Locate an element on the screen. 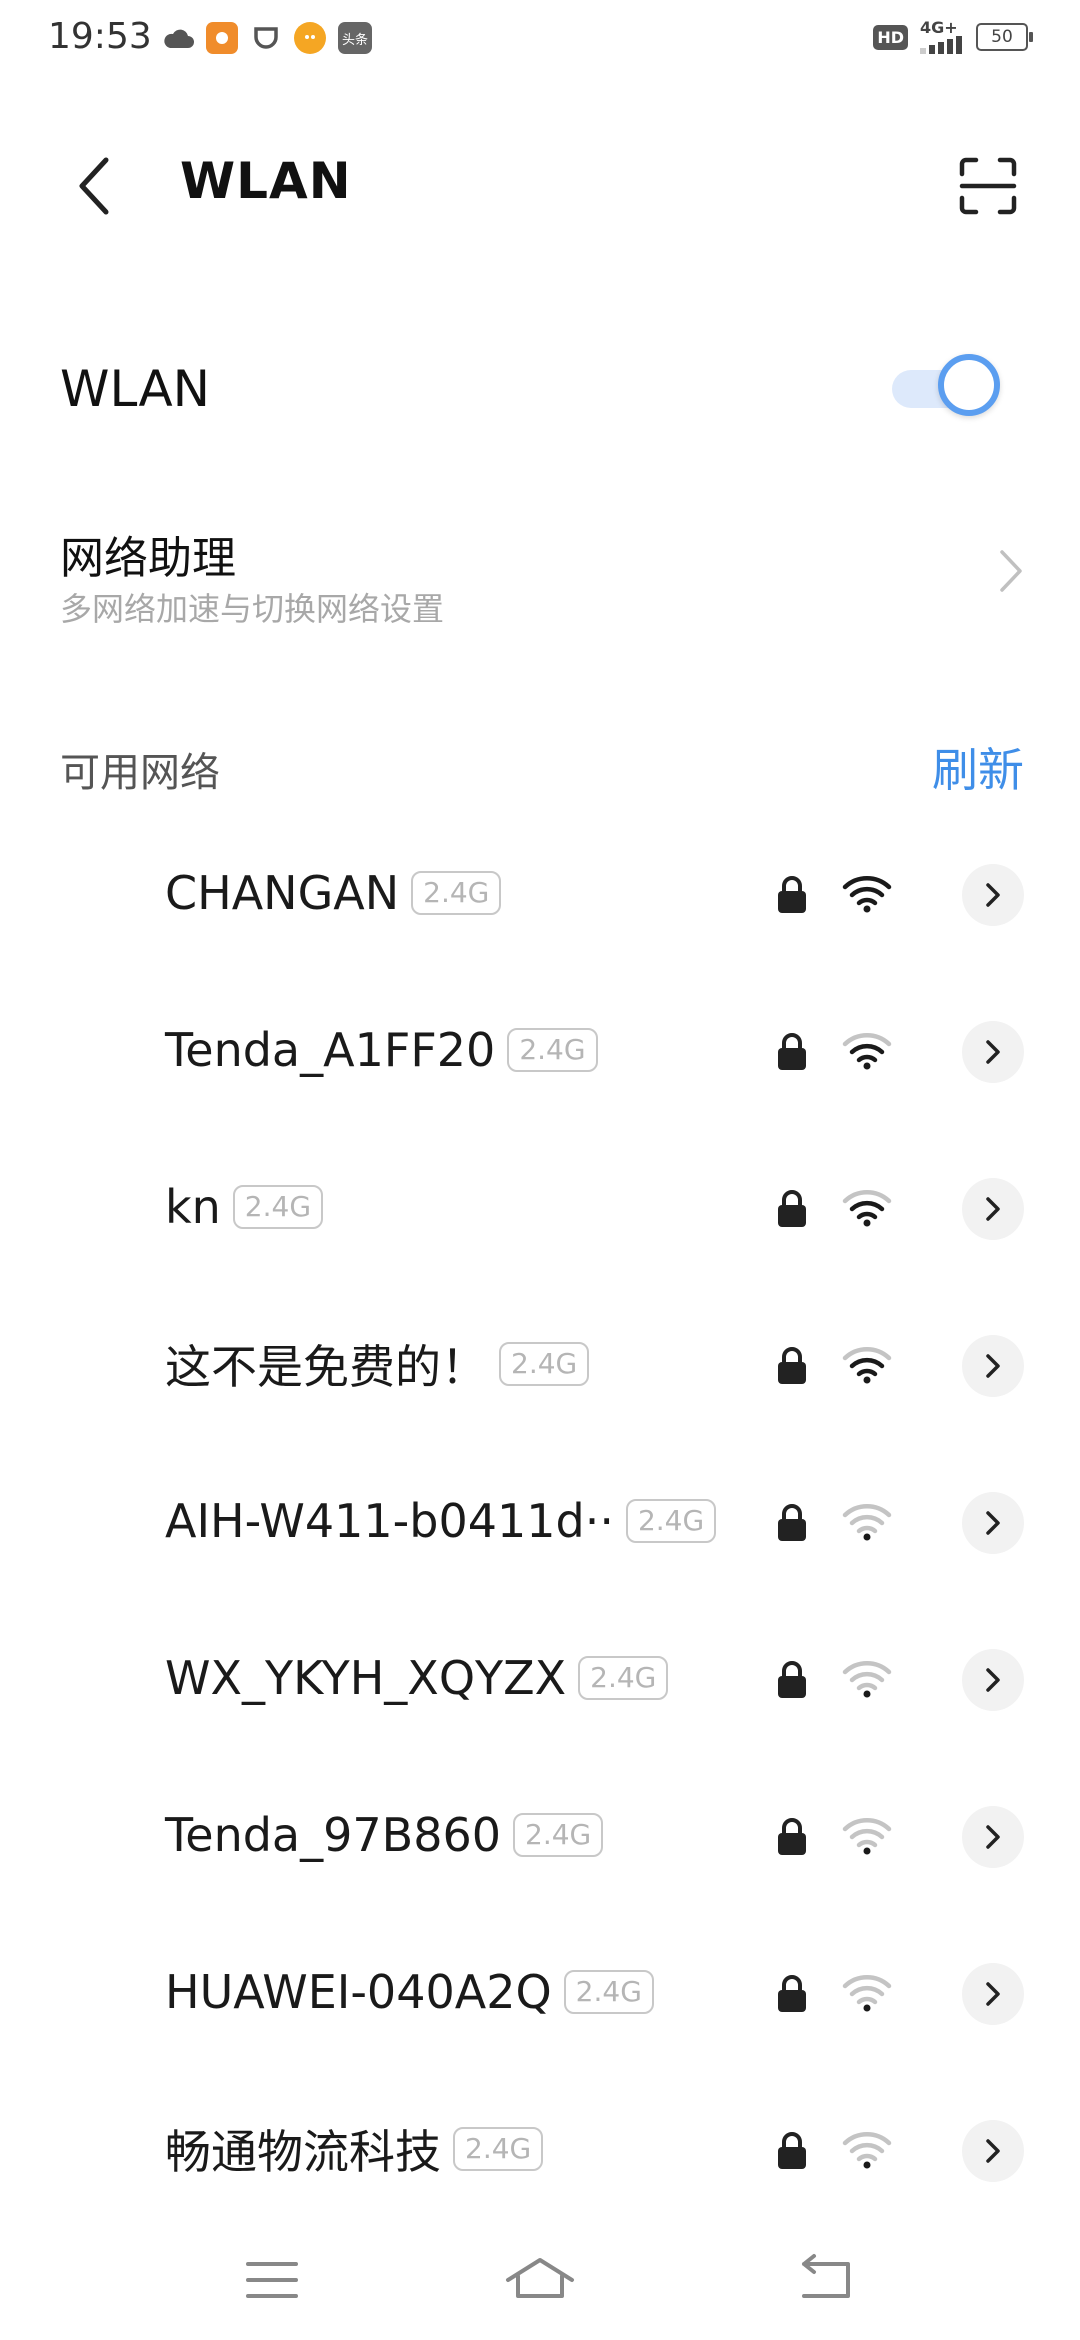 The width and height of the screenshot is (1080, 2340). back-nav-icon is located at coordinates (826, 2276).